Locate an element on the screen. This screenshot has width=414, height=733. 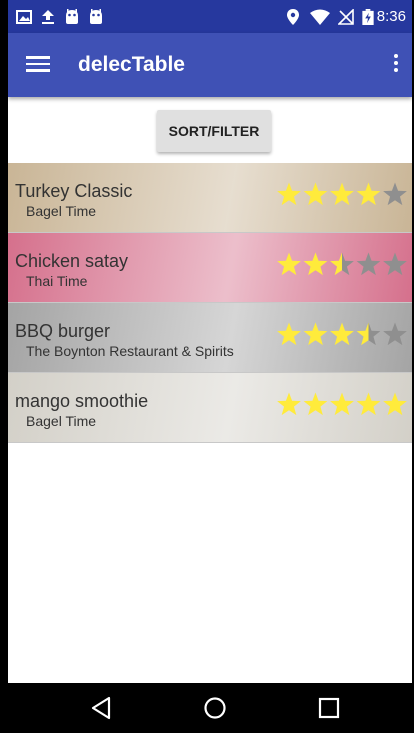
dish-name: BBQ burger is located at coordinates (63, 331).